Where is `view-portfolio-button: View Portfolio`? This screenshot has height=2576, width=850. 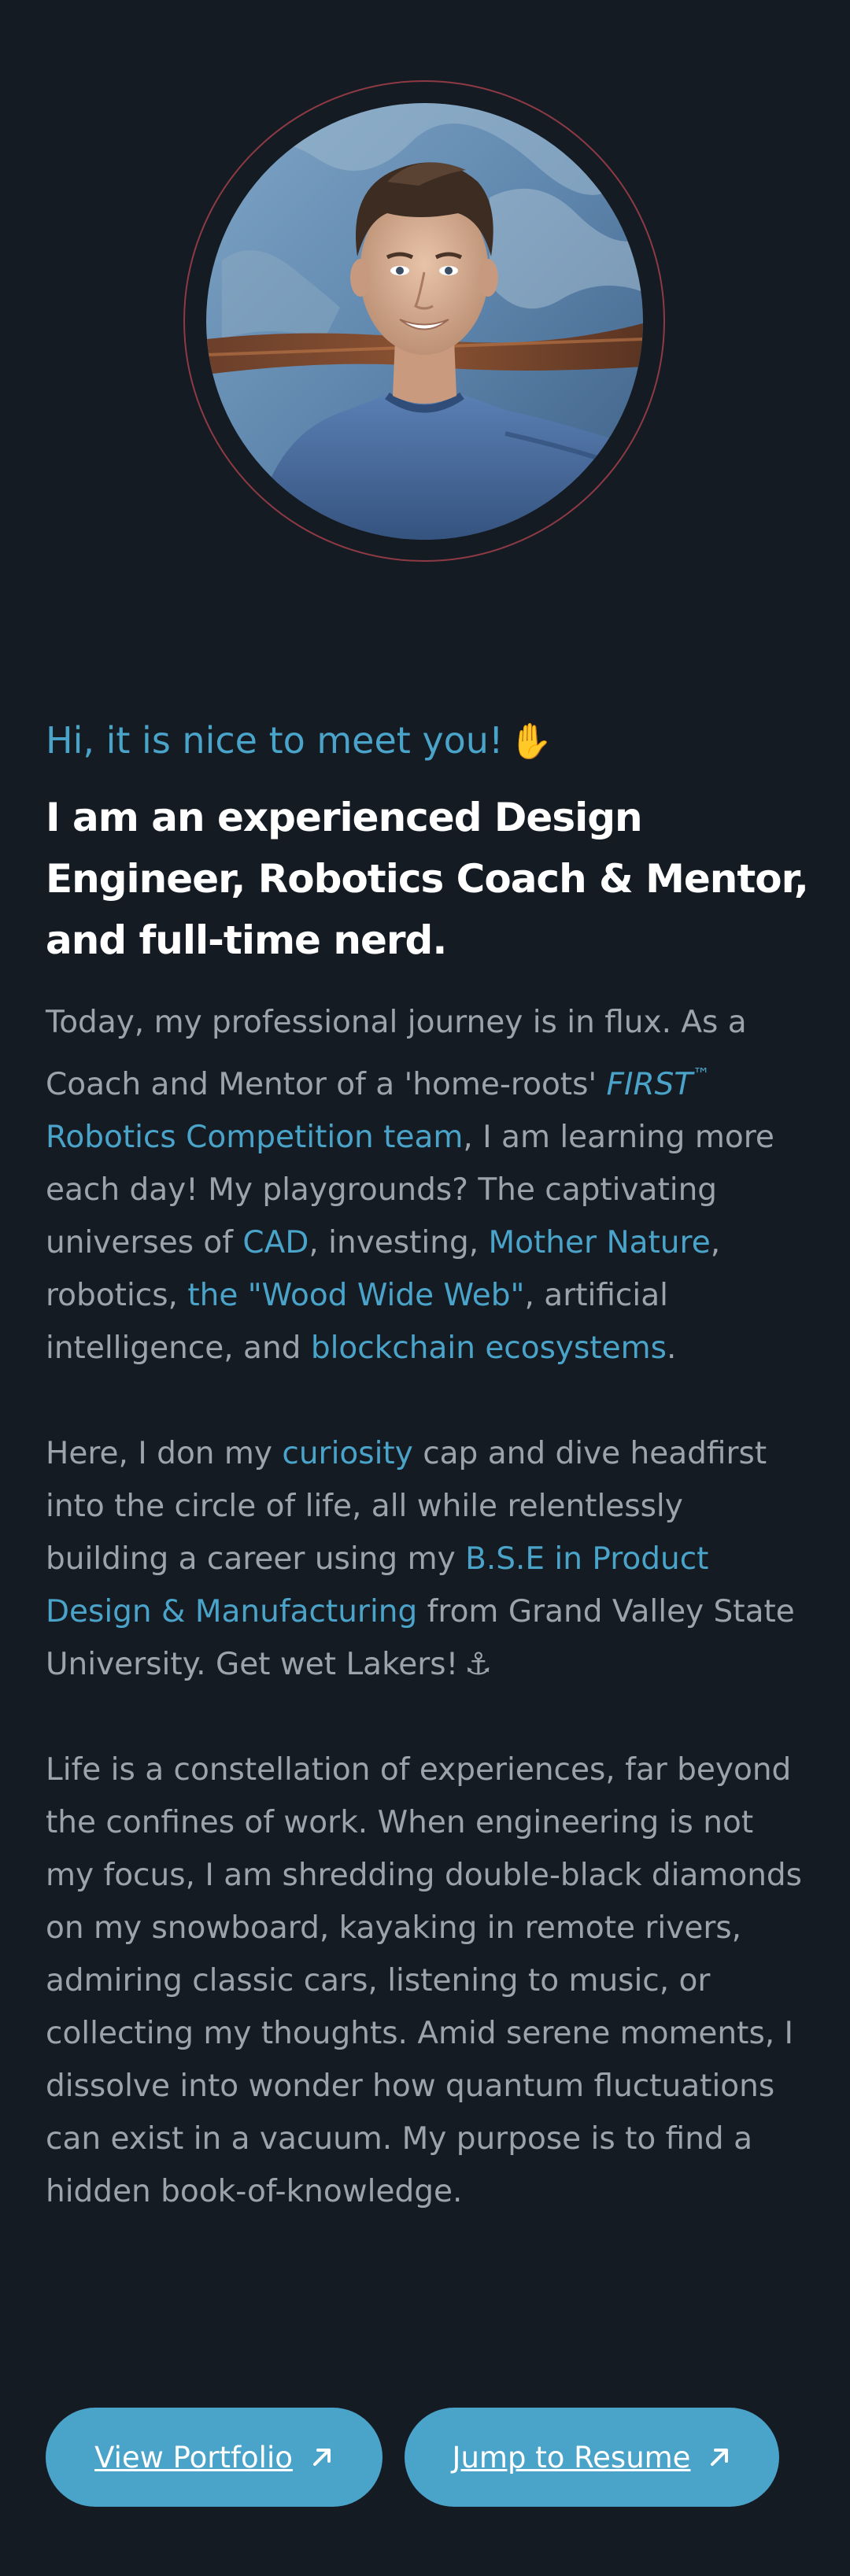 view-portfolio-button: View Portfolio is located at coordinates (214, 2458).